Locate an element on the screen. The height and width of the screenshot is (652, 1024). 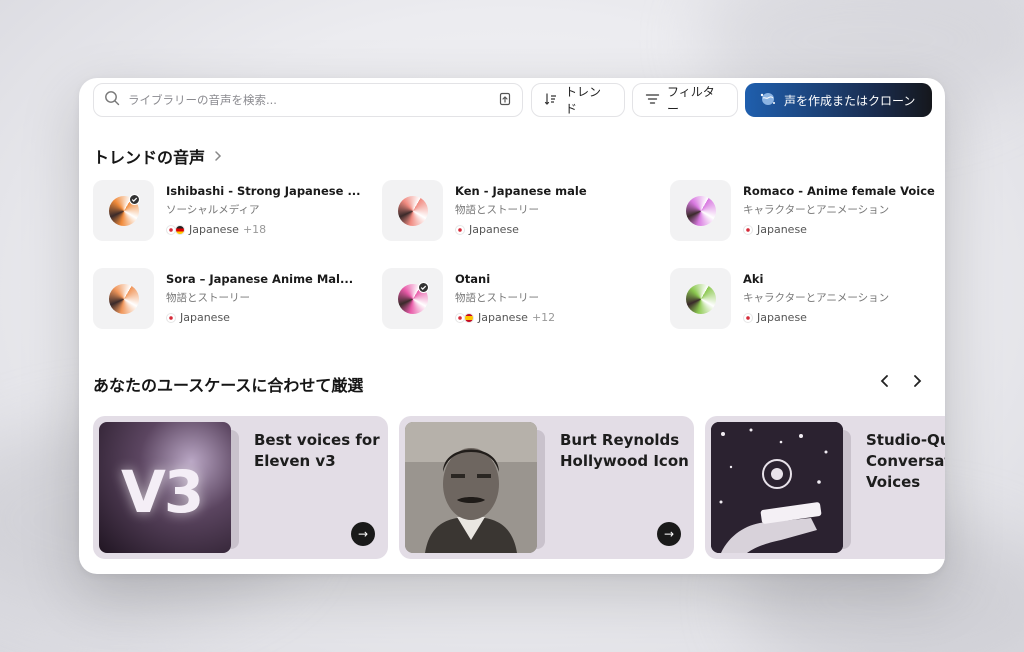
voice-languages: Japanese +12 is located at coordinates (505, 317).